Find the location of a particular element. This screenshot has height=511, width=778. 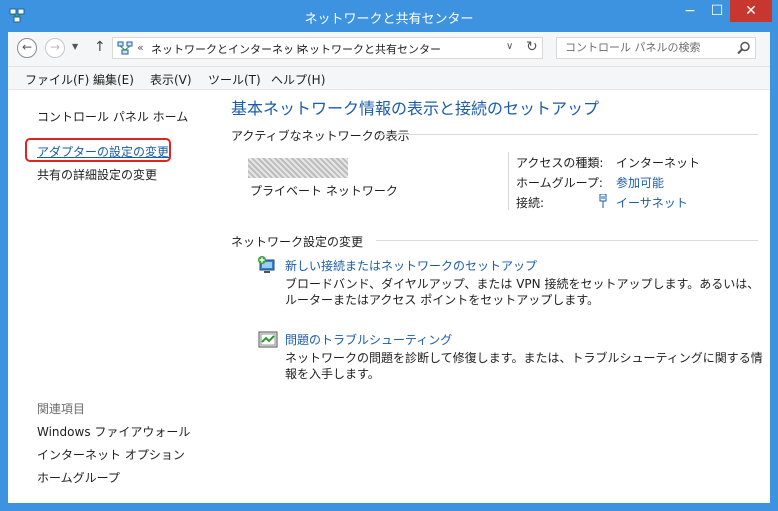

address-dropdown-icon: ∨ is located at coordinates (509, 46).